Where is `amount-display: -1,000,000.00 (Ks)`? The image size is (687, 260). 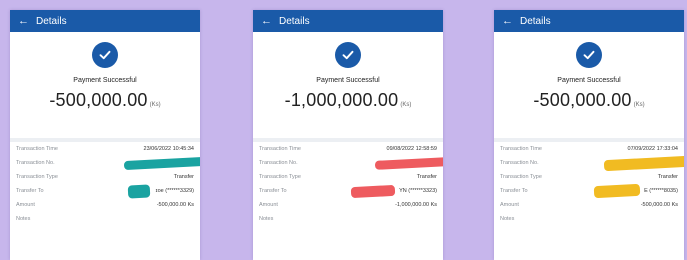
amount-display: -1,000,000.00 (Ks) is located at coordinates (348, 100).